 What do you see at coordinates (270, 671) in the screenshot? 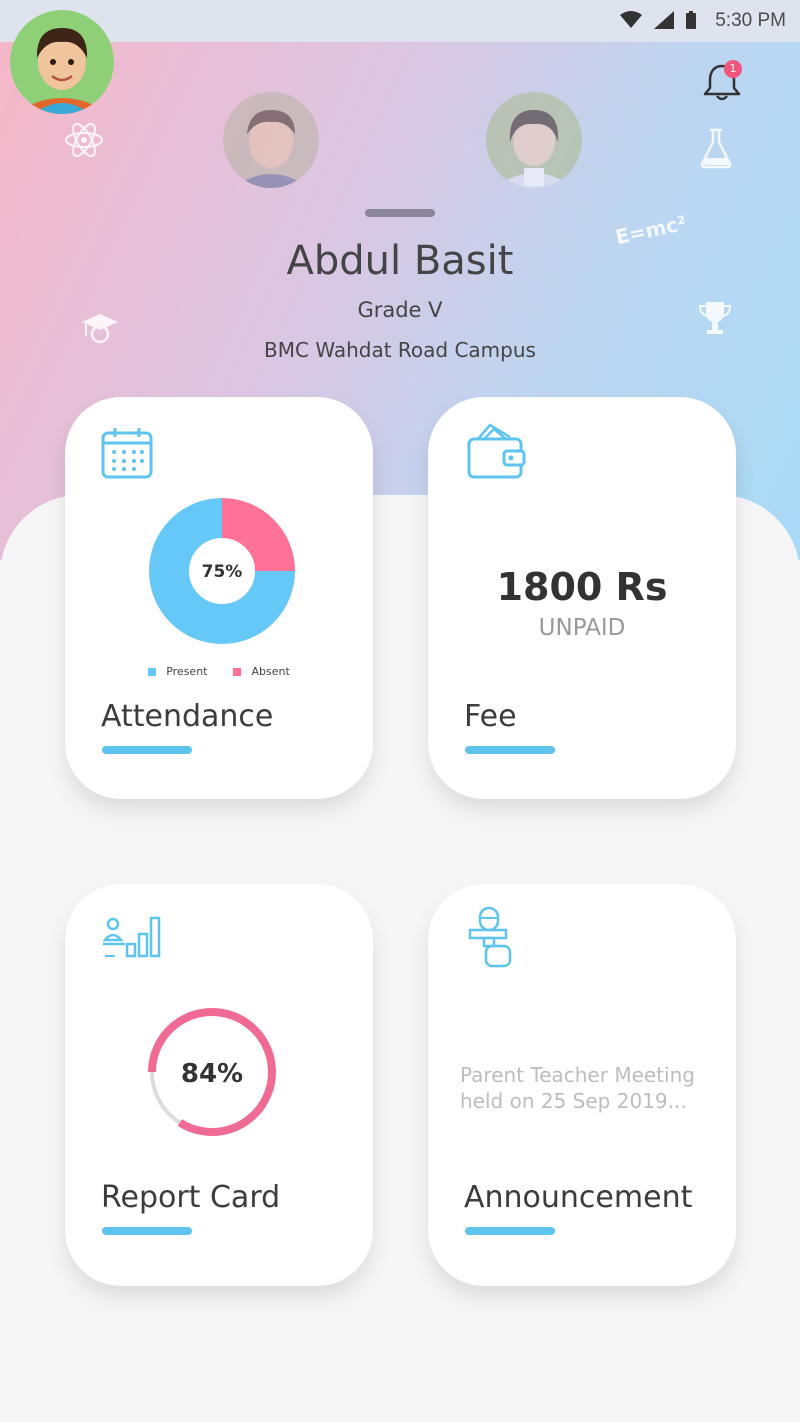
I see `legend-absent-label: Absent` at bounding box center [270, 671].